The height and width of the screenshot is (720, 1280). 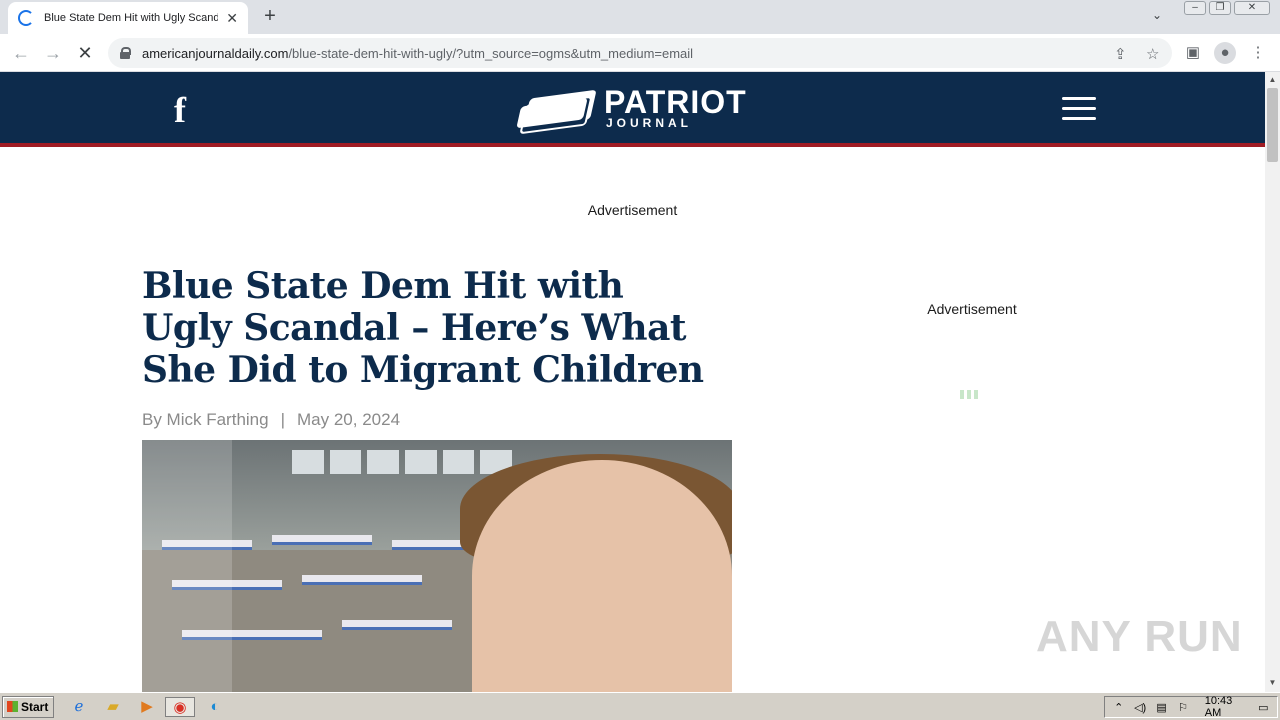 What do you see at coordinates (215, 53) in the screenshot?
I see `url-host: americanjournaldaily.com` at bounding box center [215, 53].